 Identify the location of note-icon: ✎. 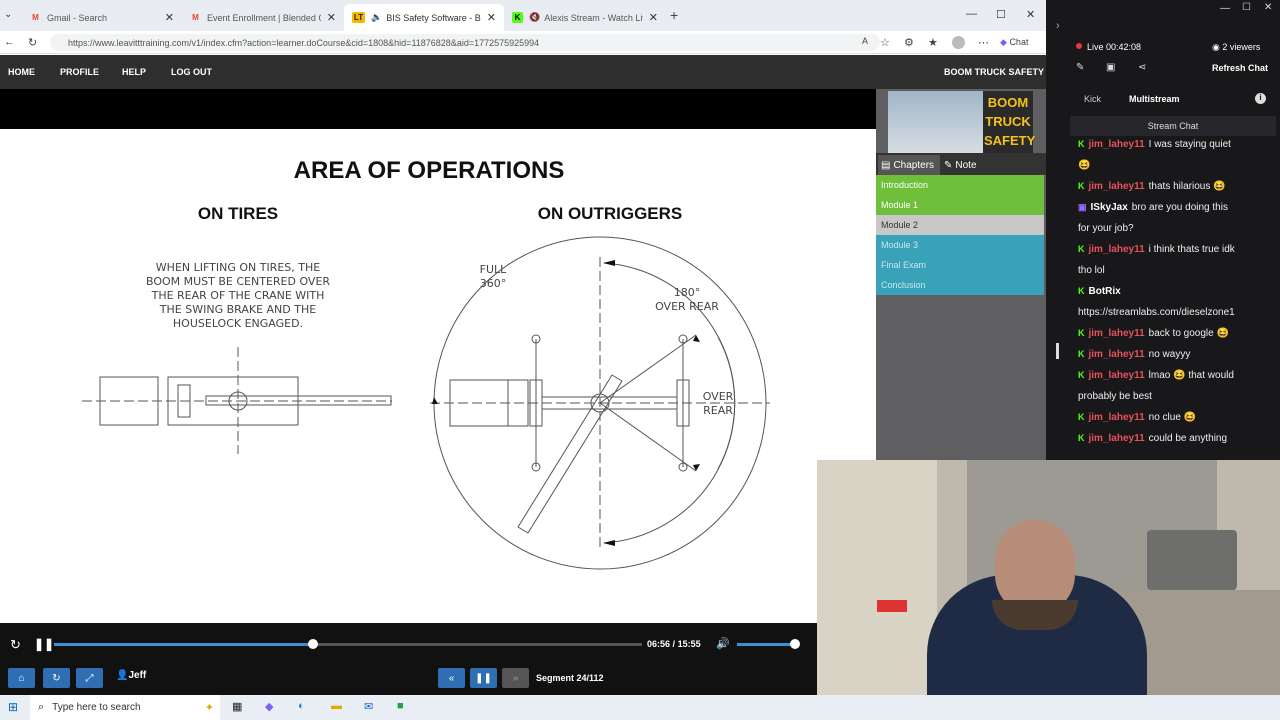
(948, 165).